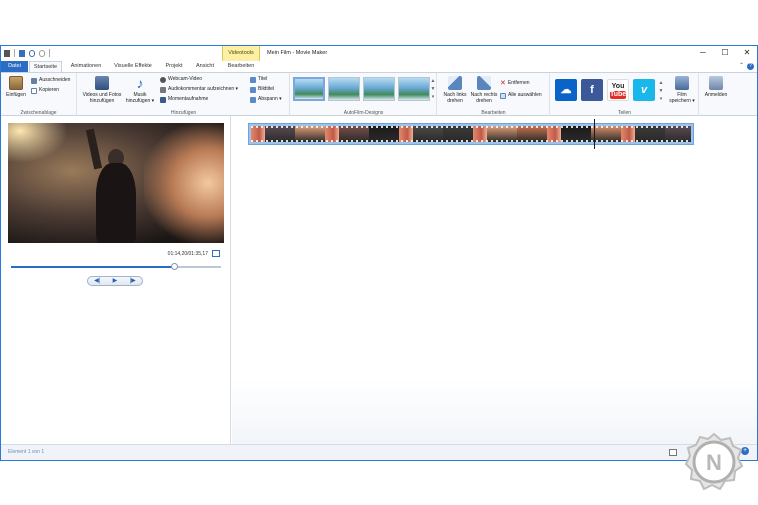 The image size is (758, 505). Describe the element at coordinates (594, 134) in the screenshot. I see `playhead-marker` at that location.